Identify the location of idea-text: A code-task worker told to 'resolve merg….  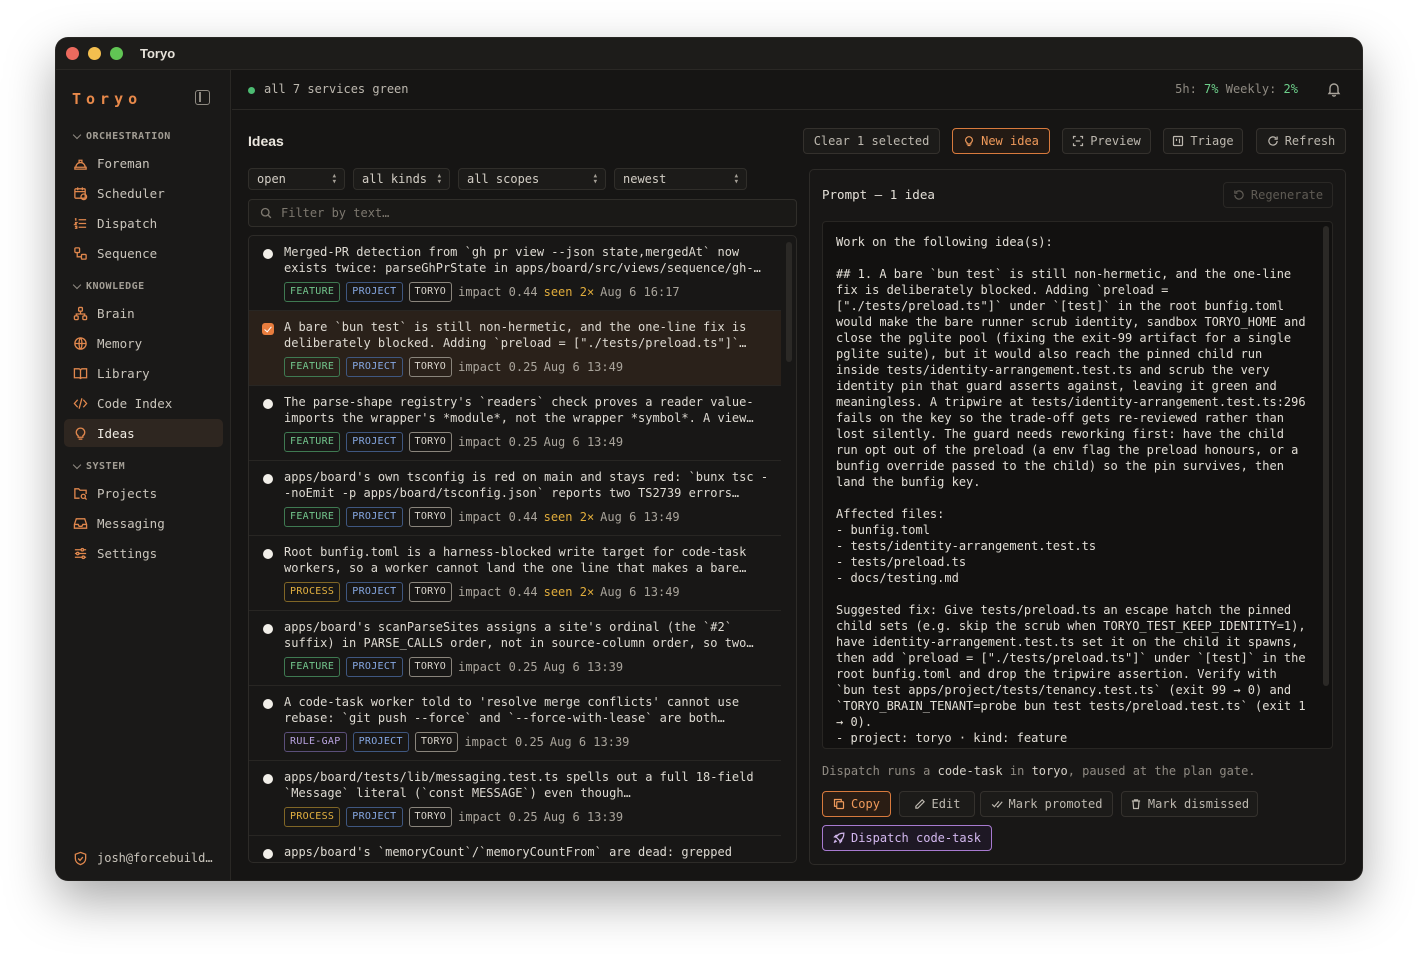
(512, 702).